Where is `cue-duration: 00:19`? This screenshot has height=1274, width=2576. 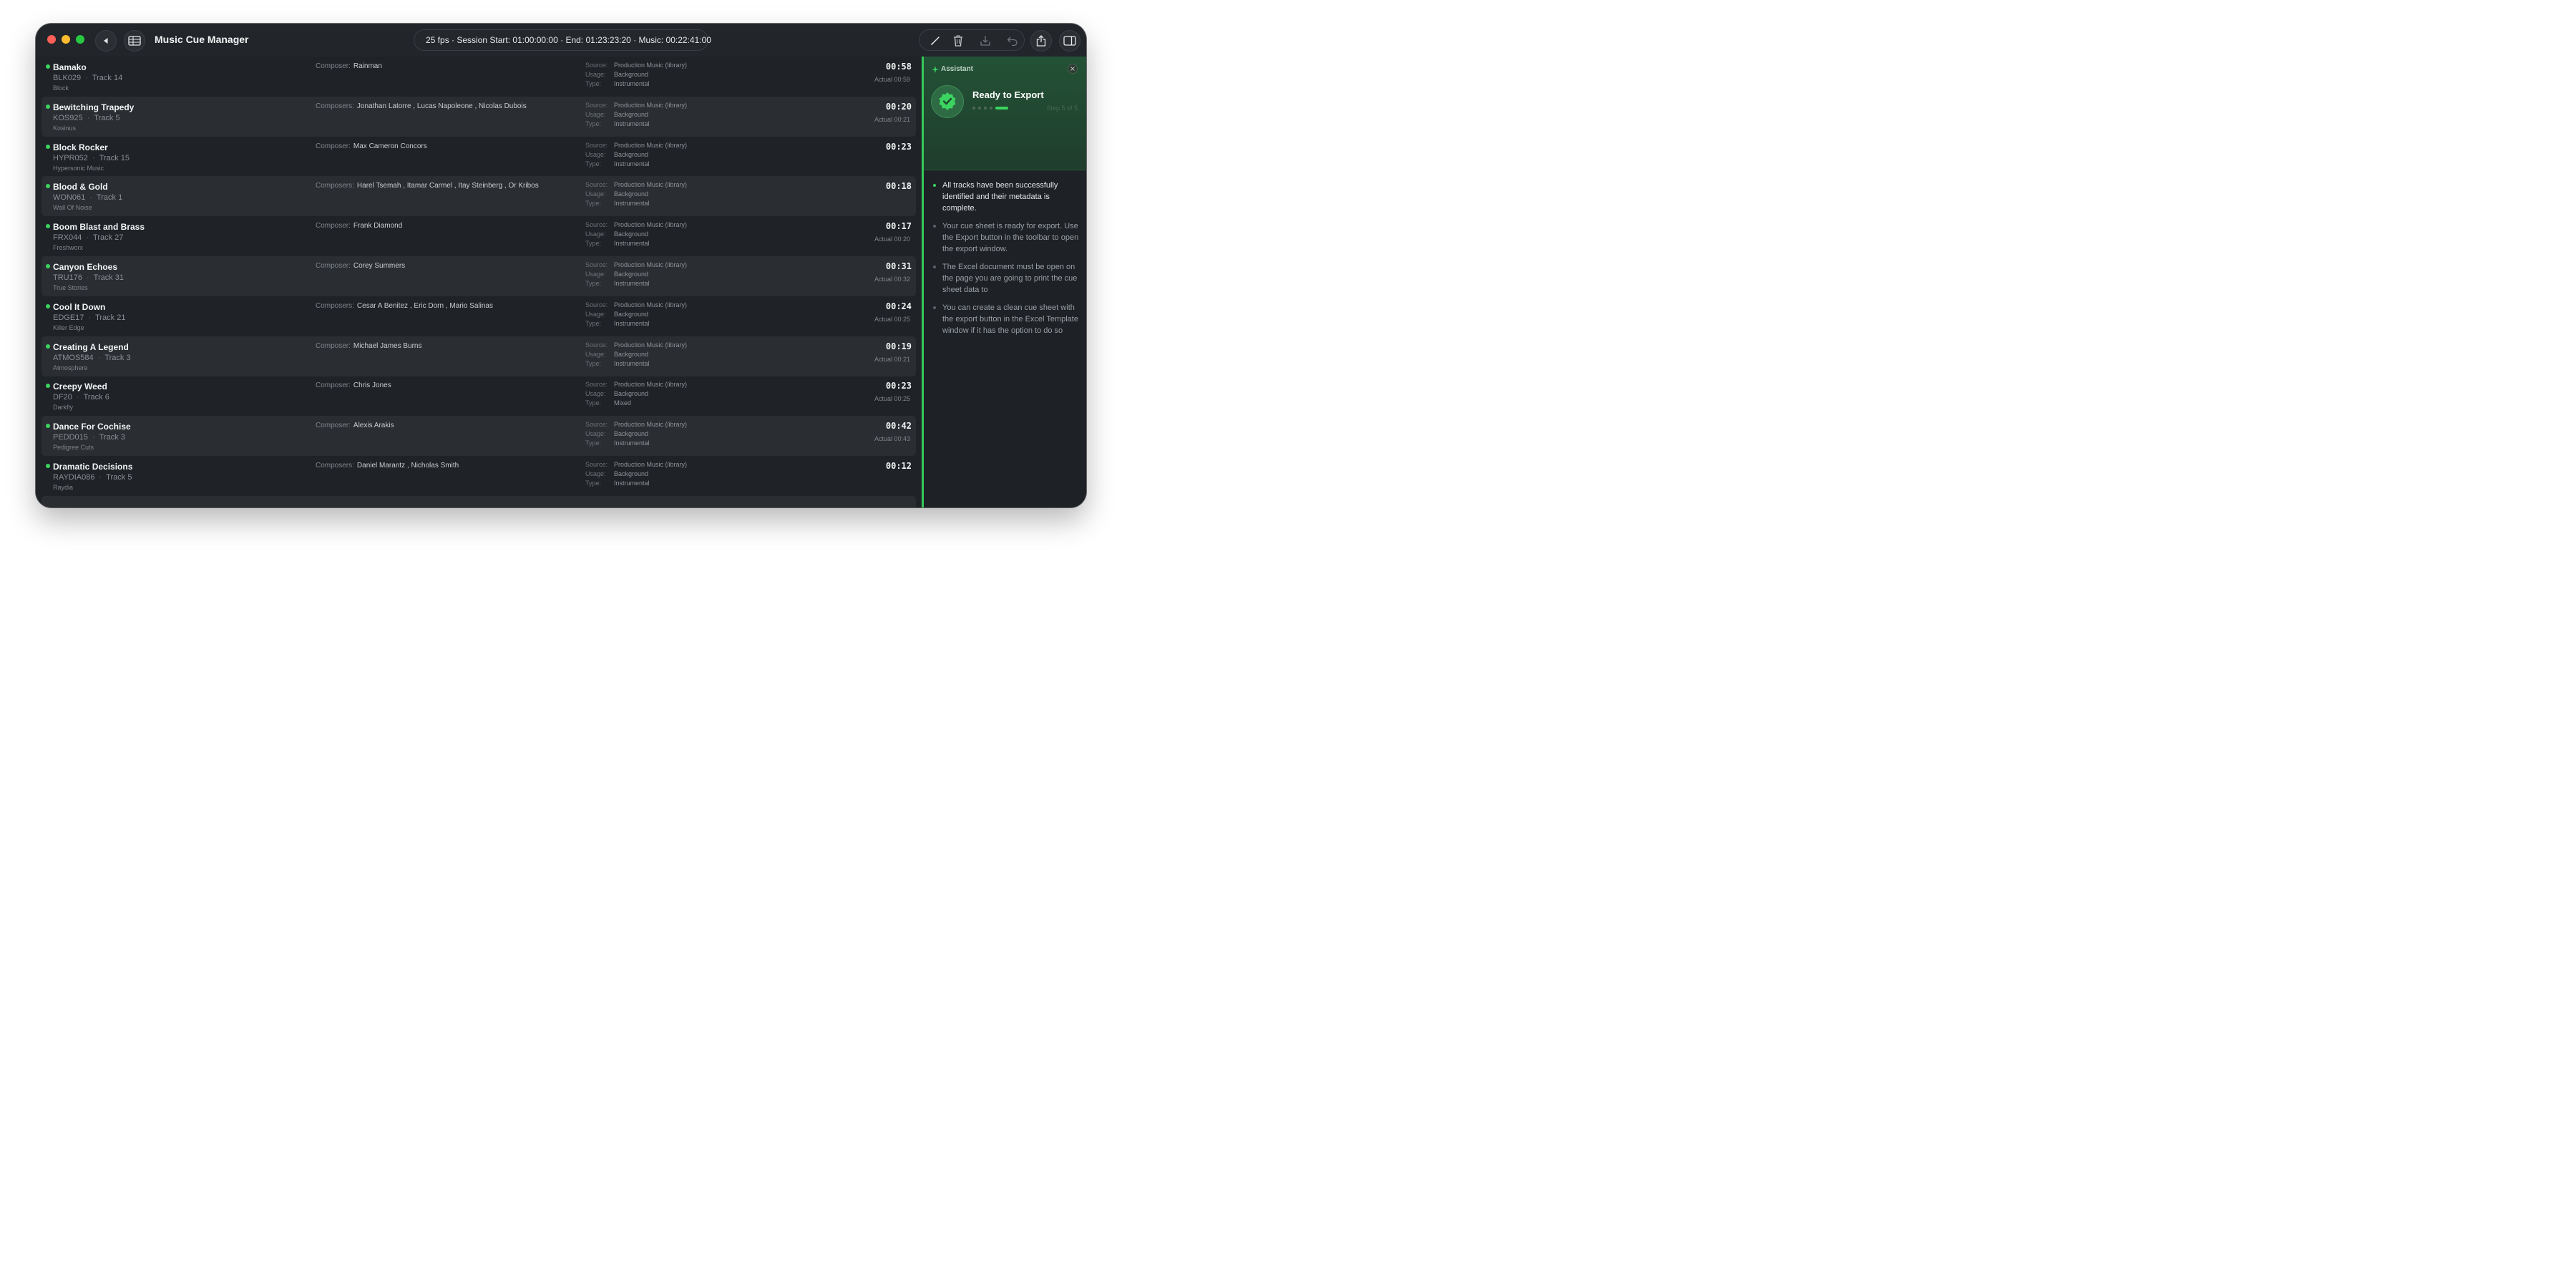
cue-duration: 00:19 is located at coordinates (898, 346).